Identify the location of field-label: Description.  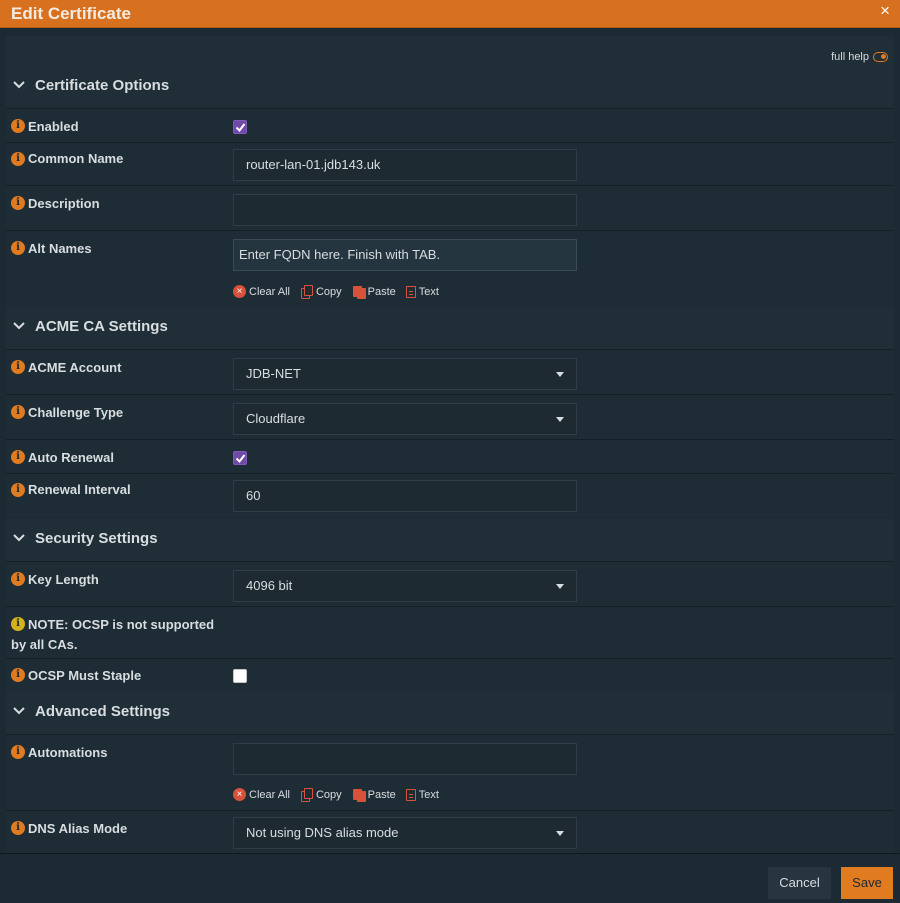
(64, 203).